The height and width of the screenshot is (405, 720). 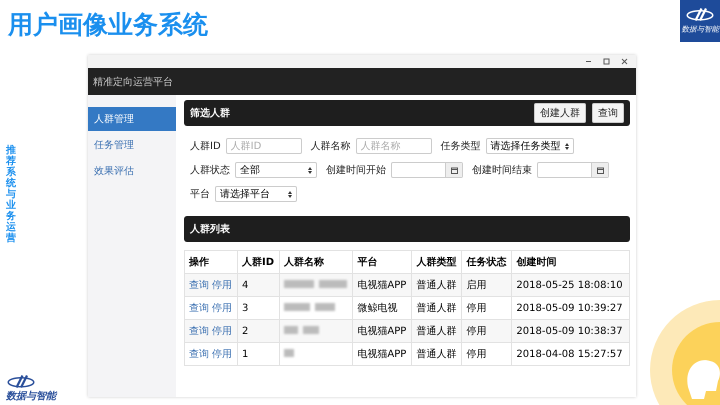 I want to click on field-label: 创建时间开始, so click(x=356, y=170).